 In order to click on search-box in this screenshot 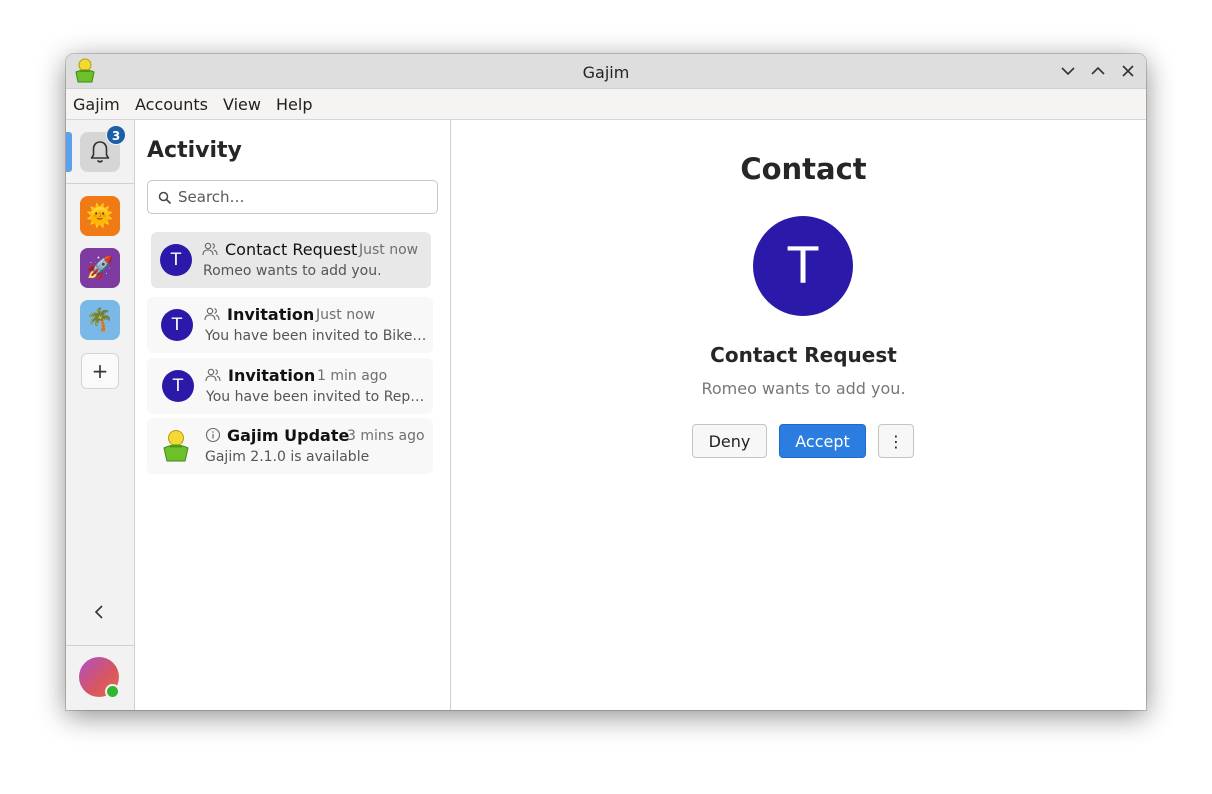, I will do `click(292, 197)`.